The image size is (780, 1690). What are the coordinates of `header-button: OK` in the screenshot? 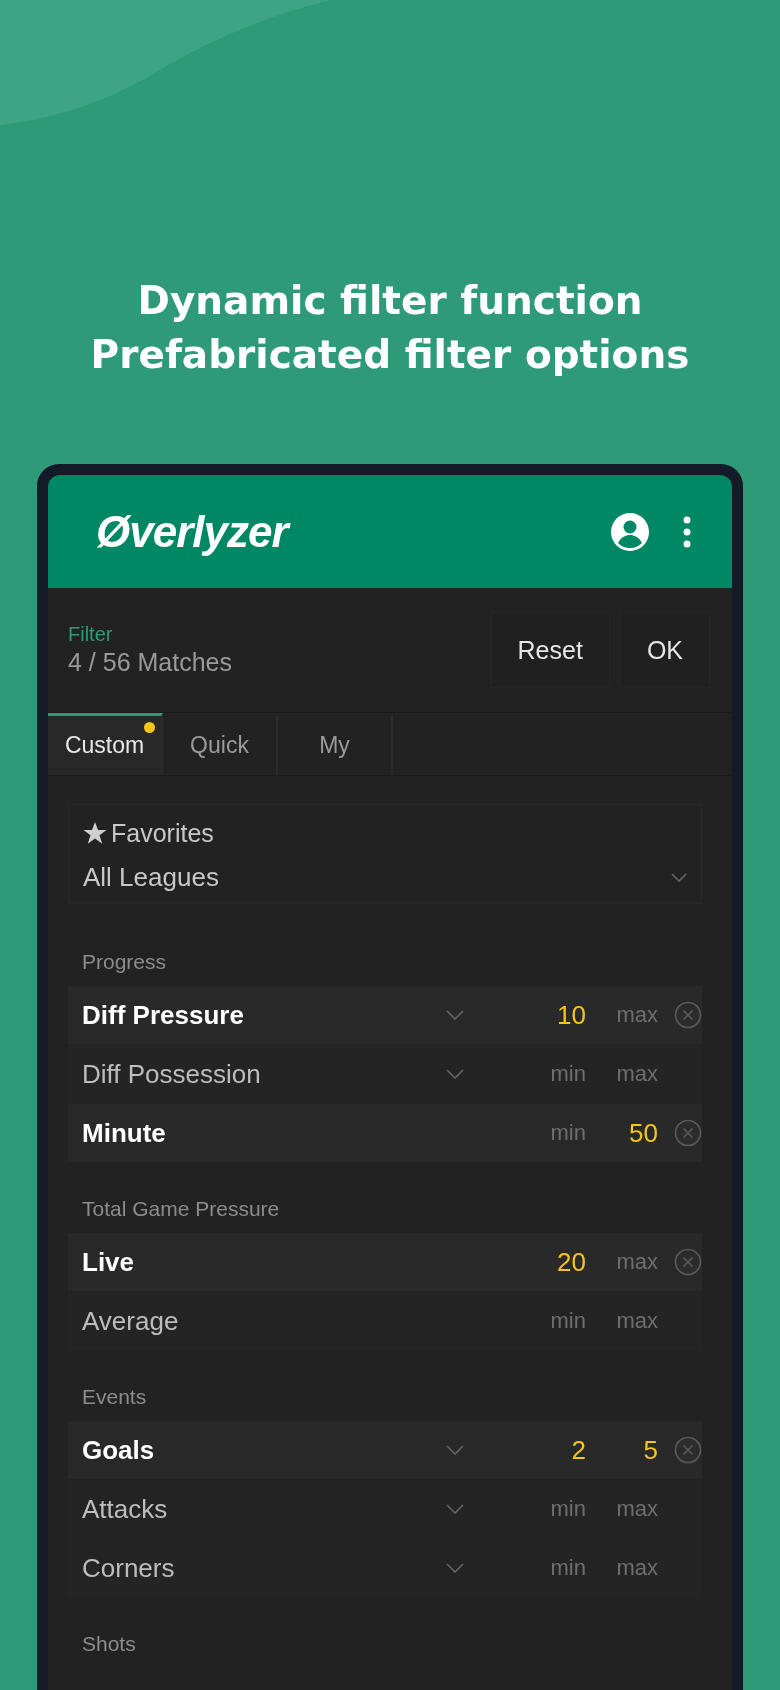 It's located at (664, 650).